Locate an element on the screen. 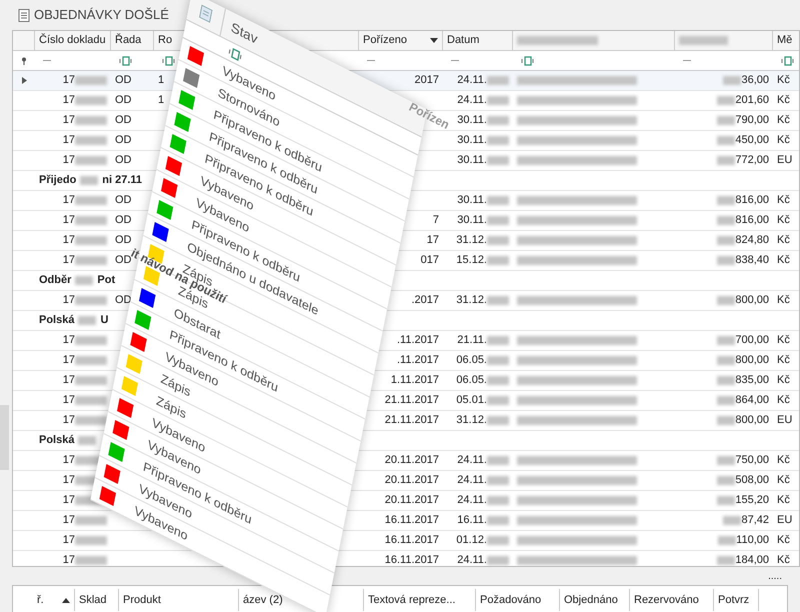 The width and height of the screenshot is (800, 612). column-header: Číslo dokladu is located at coordinates (73, 40).